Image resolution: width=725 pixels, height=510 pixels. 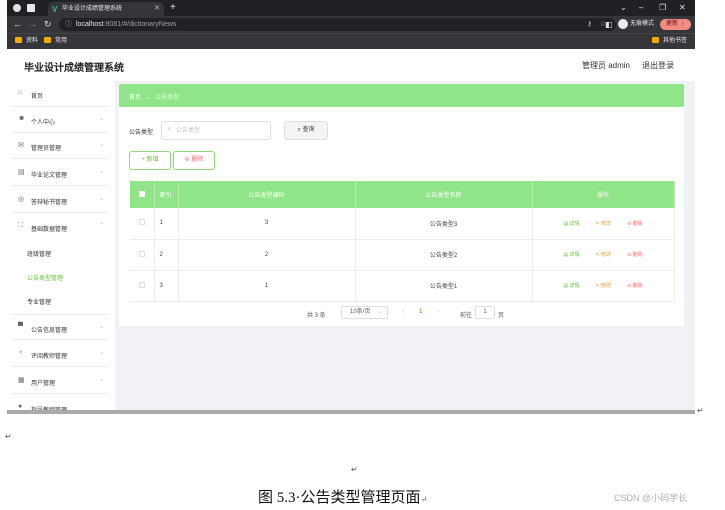 I want to click on search-icon: ⌕, so click(x=299, y=130).